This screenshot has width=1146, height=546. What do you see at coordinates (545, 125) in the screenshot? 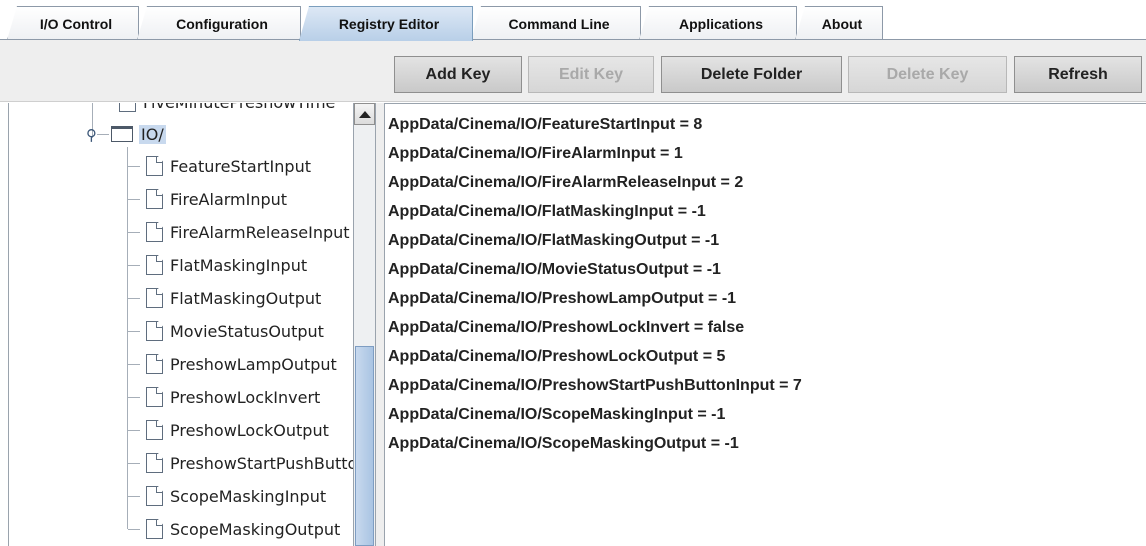
I see `registry-entry: AppData/Cinema/IO/FeatureStartInput = 8` at bounding box center [545, 125].